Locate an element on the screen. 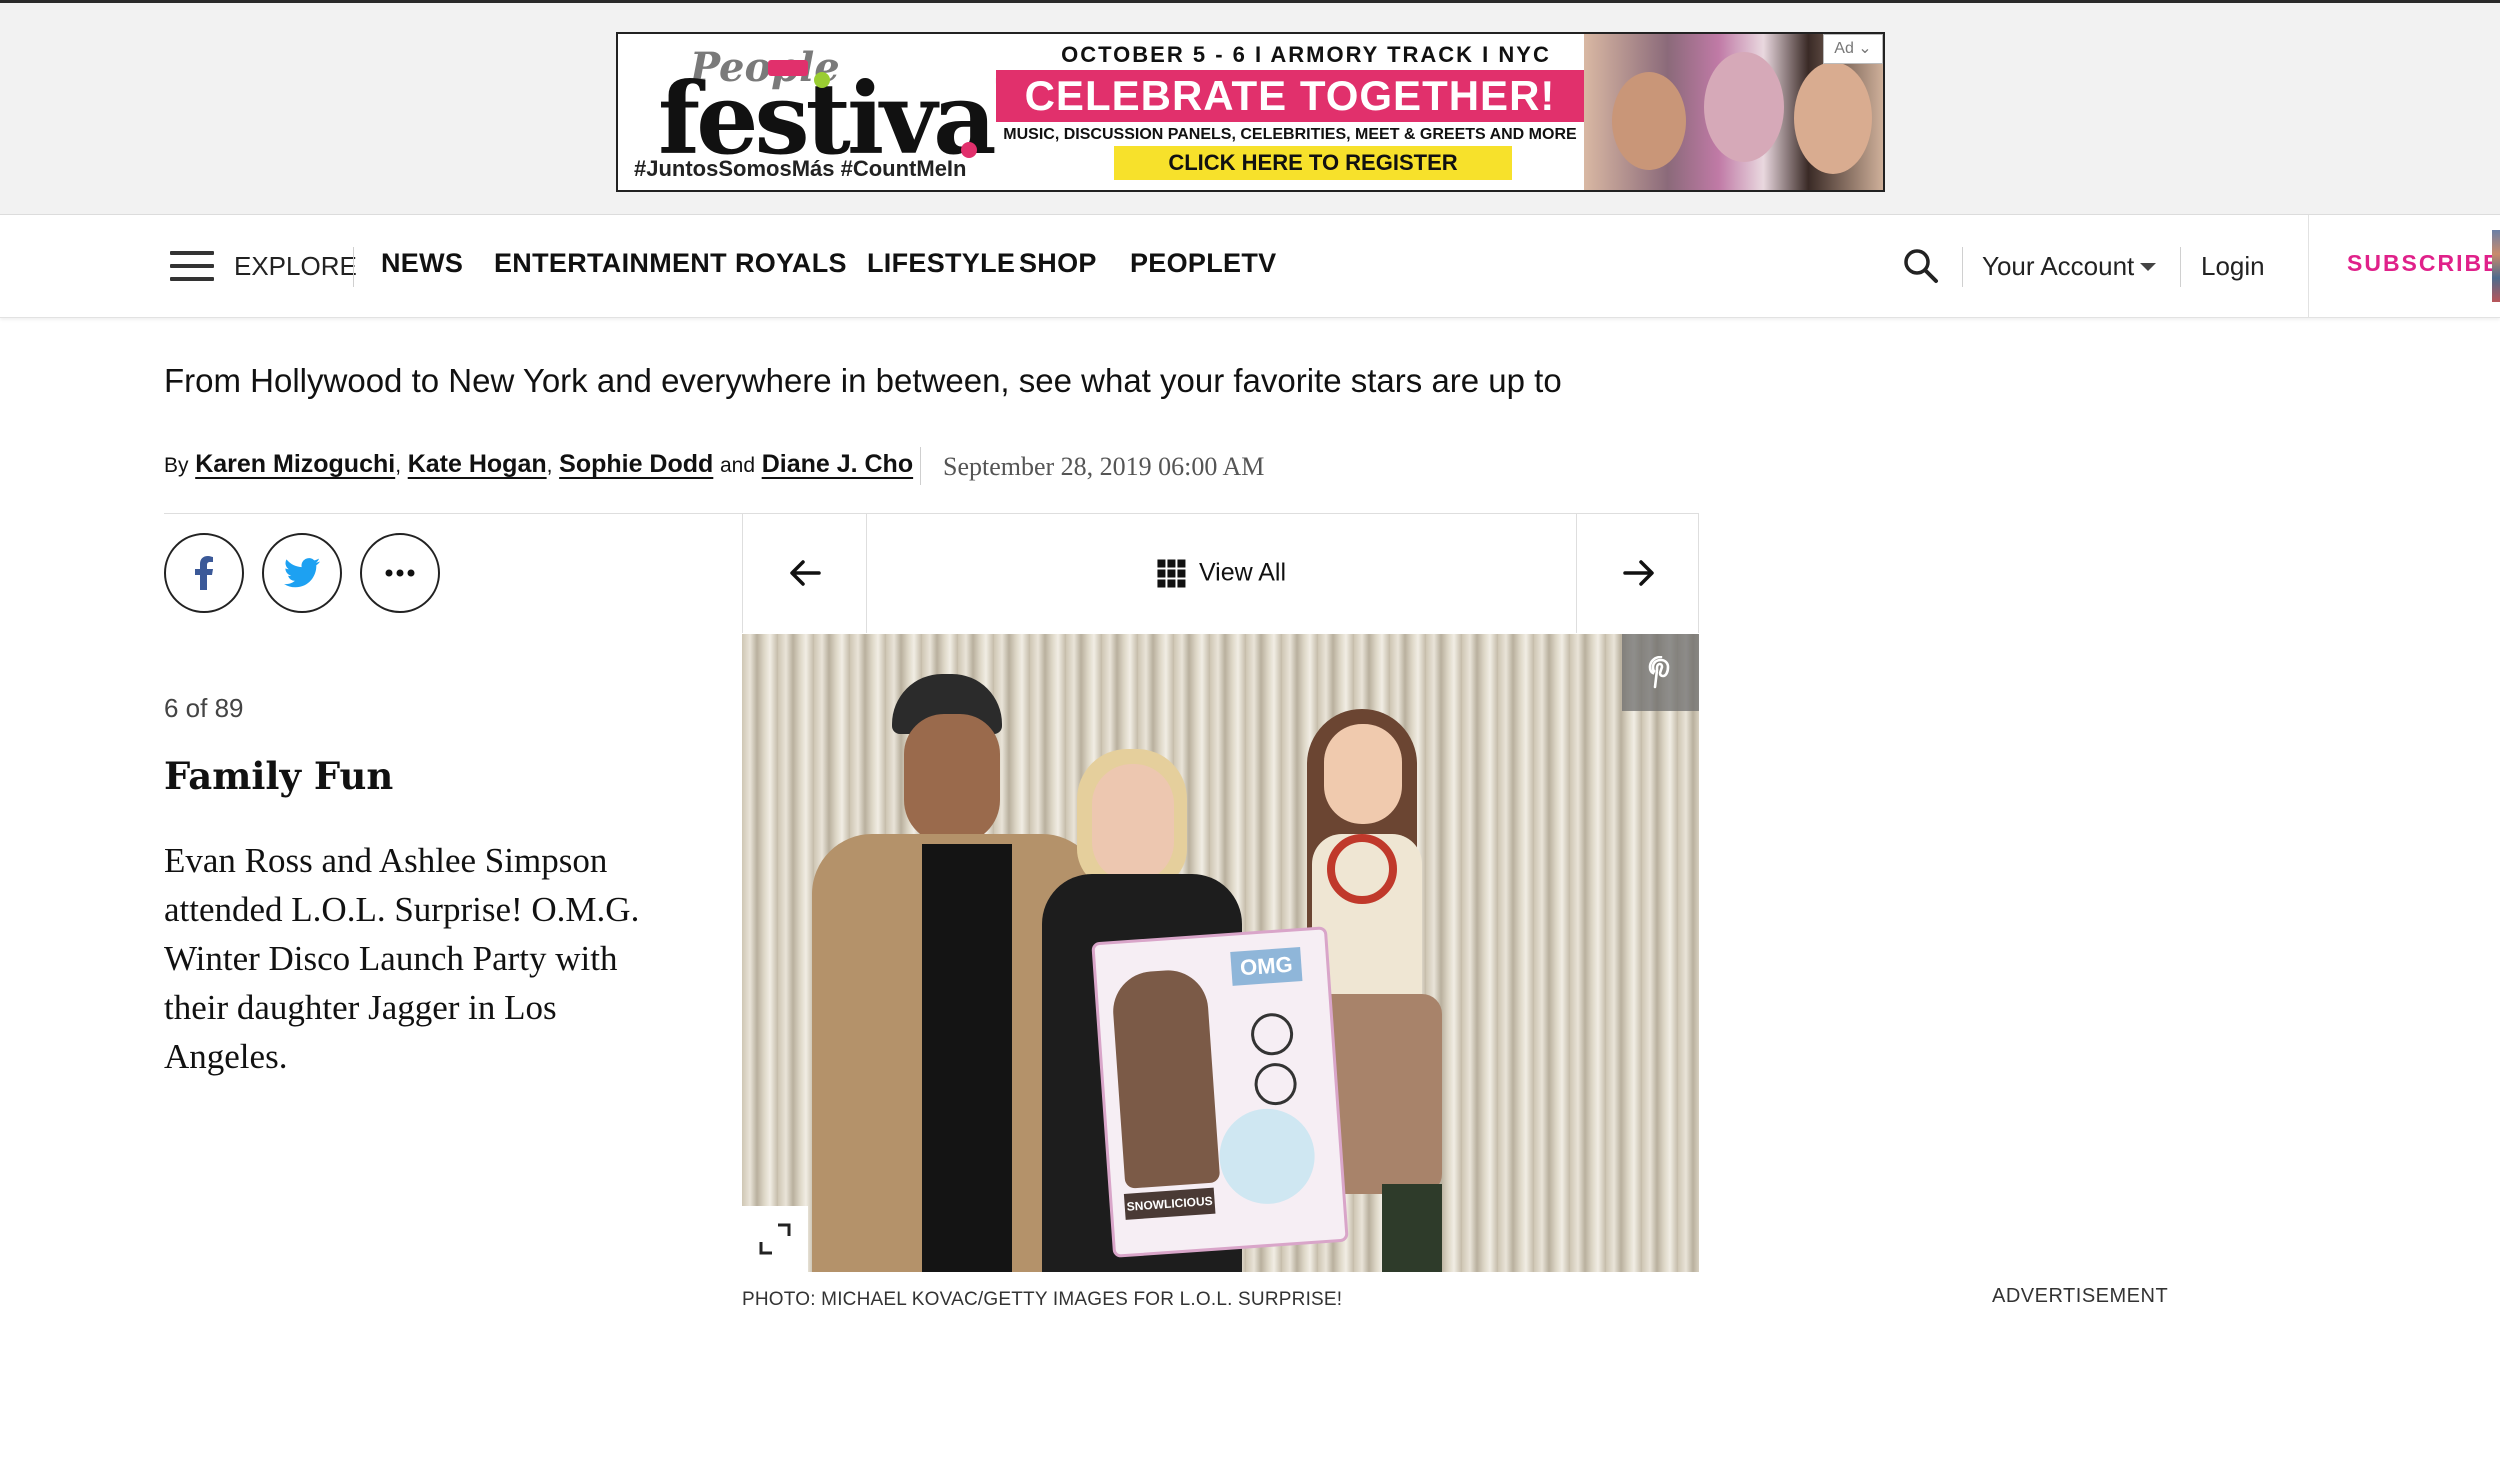  fullscreen-button is located at coordinates (775, 1239).